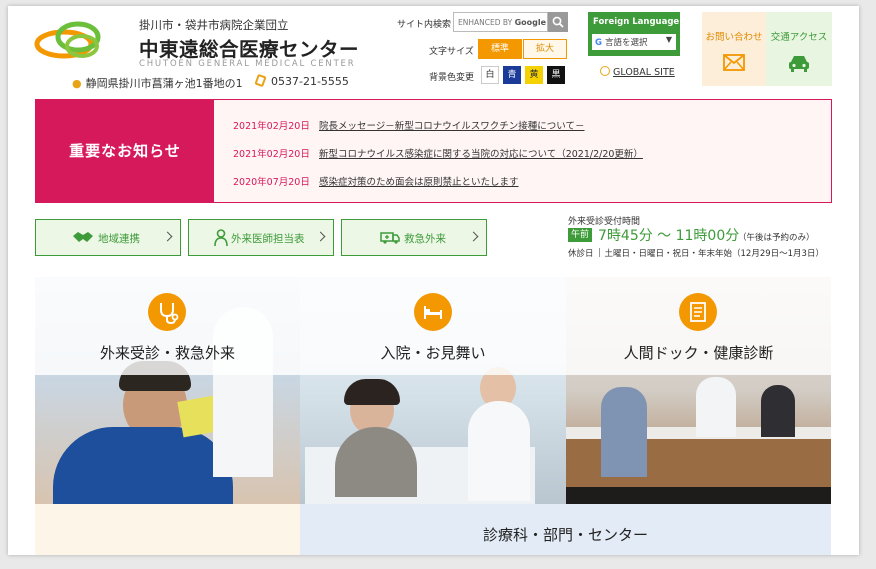 The width and height of the screenshot is (876, 569). Describe the element at coordinates (249, 47) in the screenshot. I see `hospital-name: 中東遠総合医療センター` at that location.